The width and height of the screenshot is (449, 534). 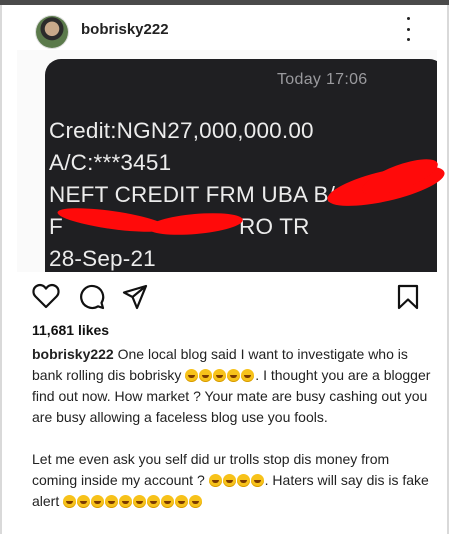 What do you see at coordinates (224, 27) in the screenshot?
I see `post-header: bobrisky222` at bounding box center [224, 27].